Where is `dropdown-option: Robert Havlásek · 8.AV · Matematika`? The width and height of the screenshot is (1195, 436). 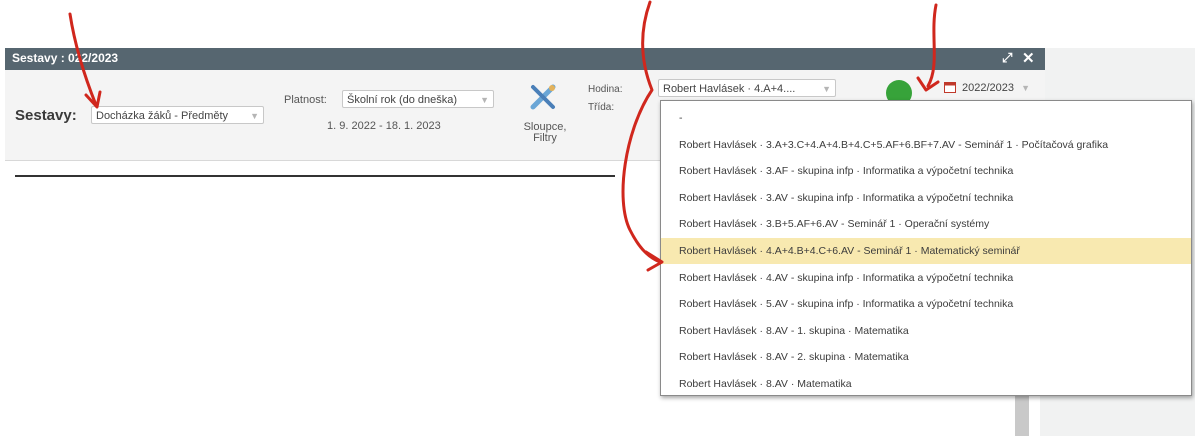 dropdown-option: Robert Havlásek · 8.AV · Matematika is located at coordinates (926, 384).